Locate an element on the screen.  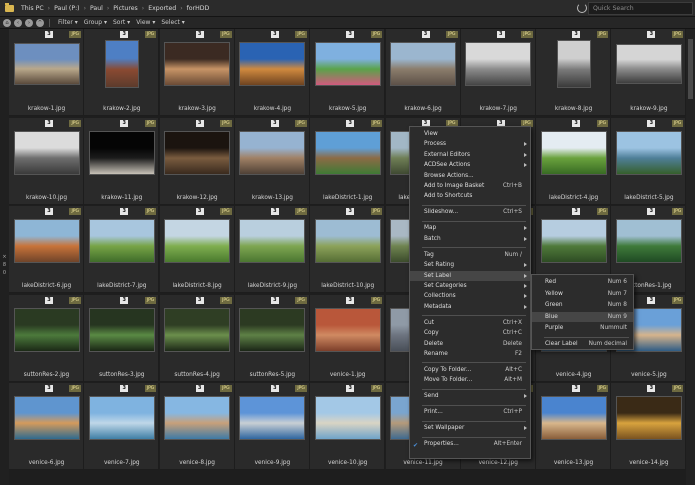
thumbnail-cell: 3 JPG suttonRes-2.jpg is located at coordinates (46, 338).